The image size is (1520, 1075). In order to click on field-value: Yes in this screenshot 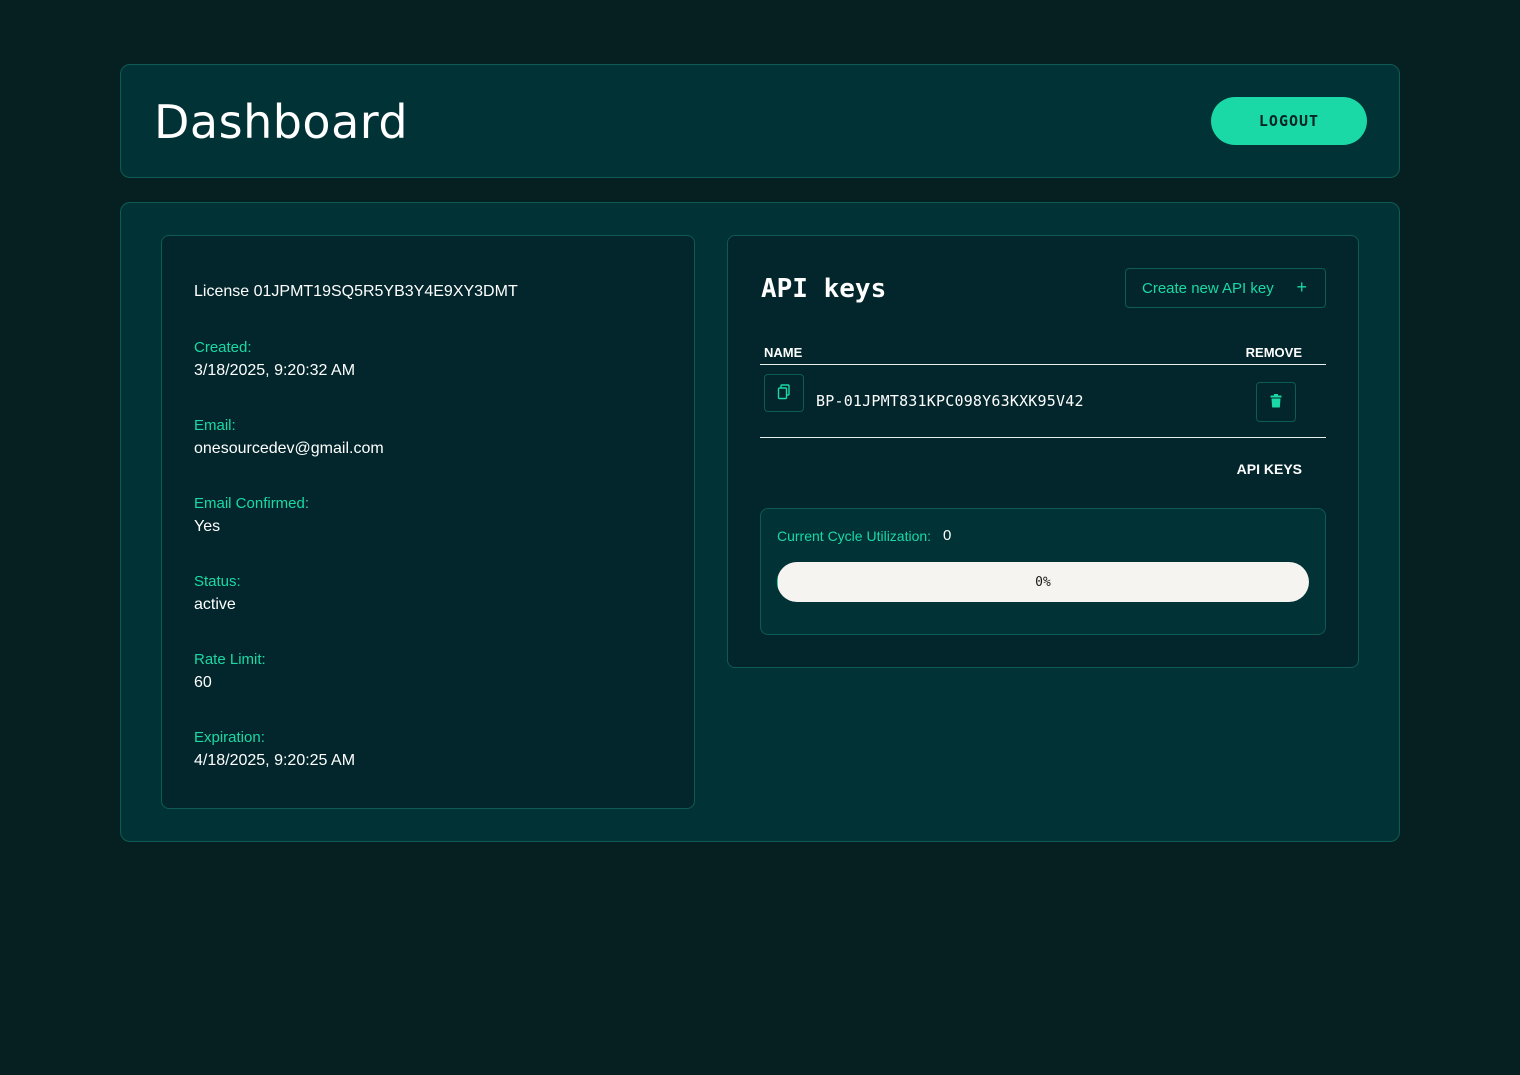, I will do `click(207, 526)`.